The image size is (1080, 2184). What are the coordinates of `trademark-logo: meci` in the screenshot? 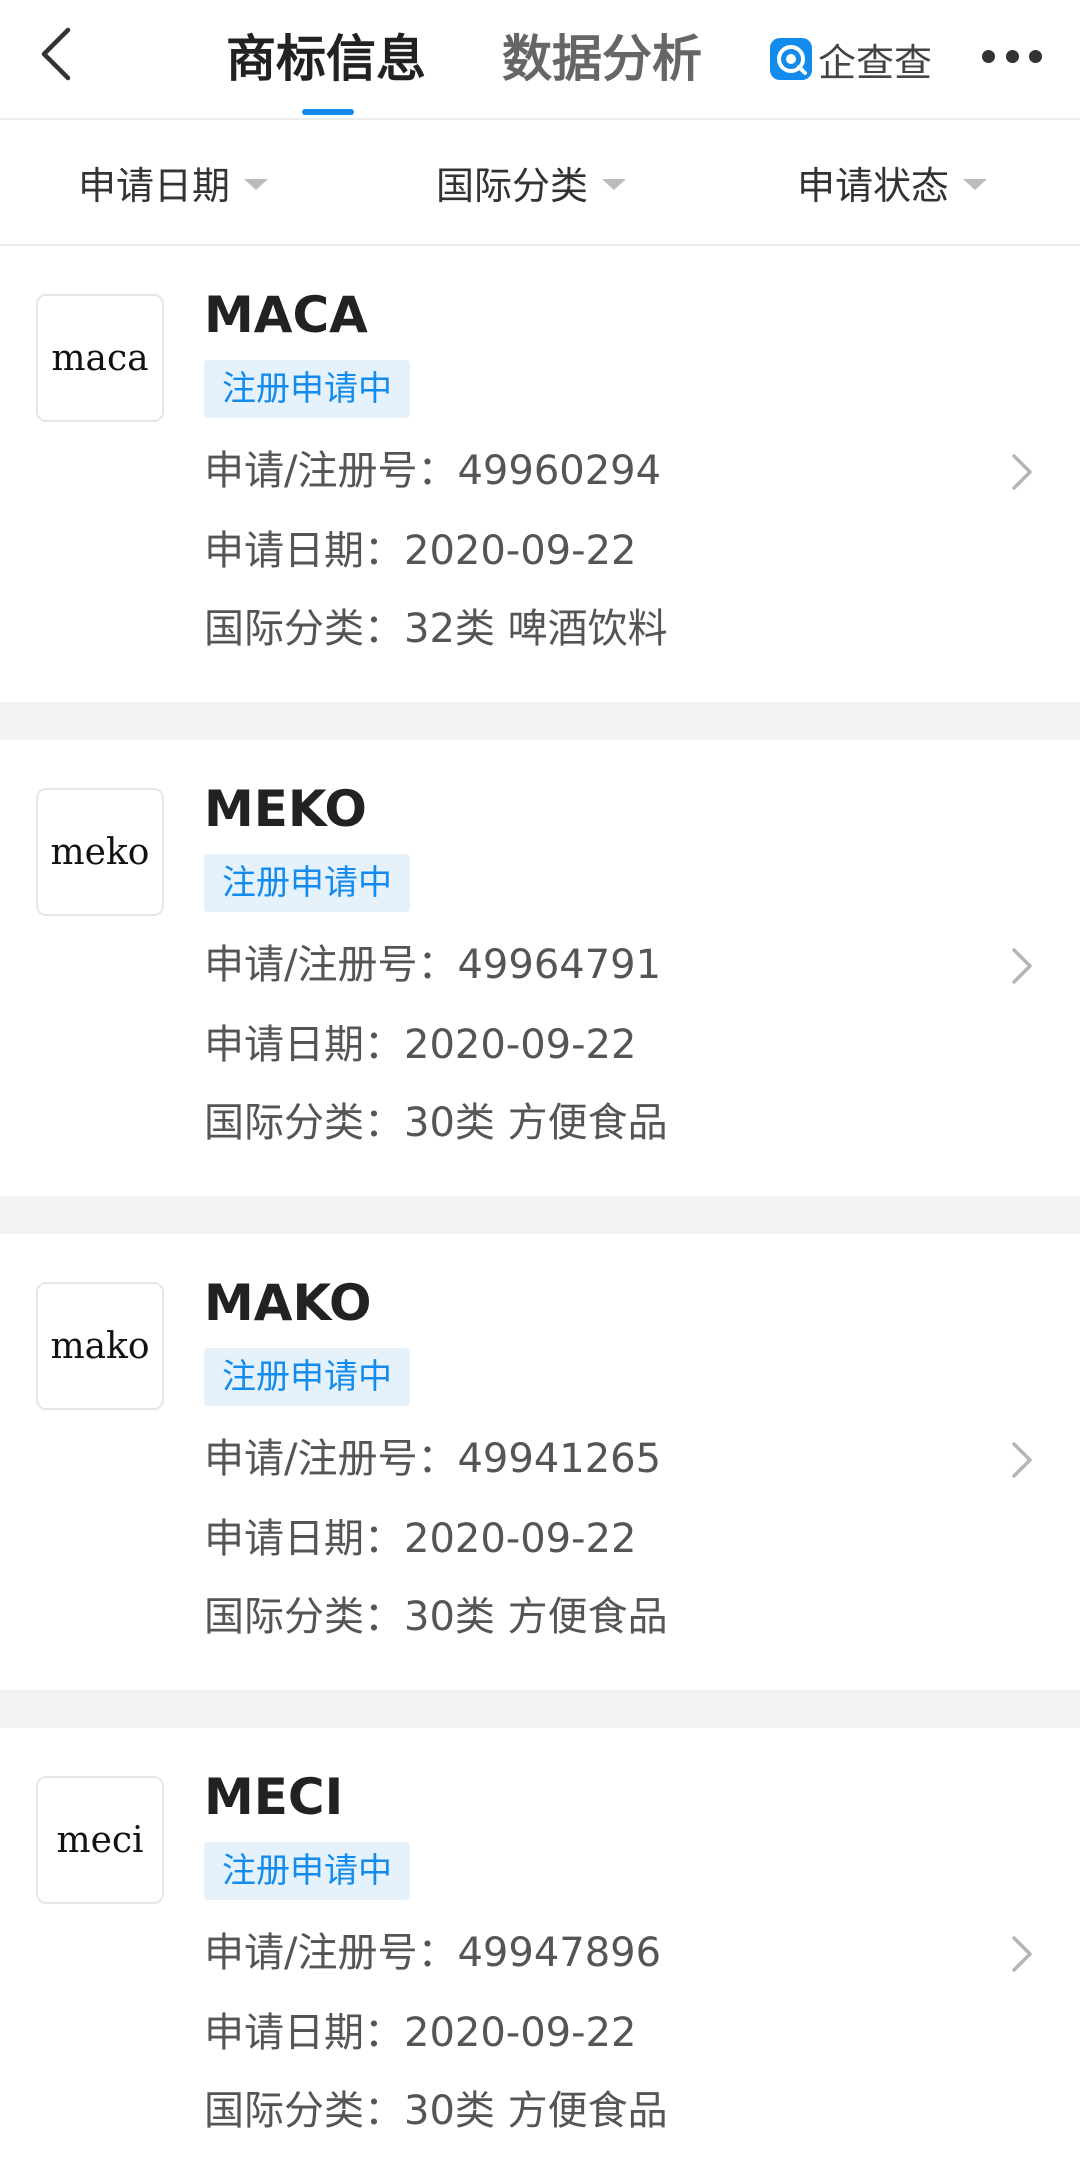 It's located at (100, 1840).